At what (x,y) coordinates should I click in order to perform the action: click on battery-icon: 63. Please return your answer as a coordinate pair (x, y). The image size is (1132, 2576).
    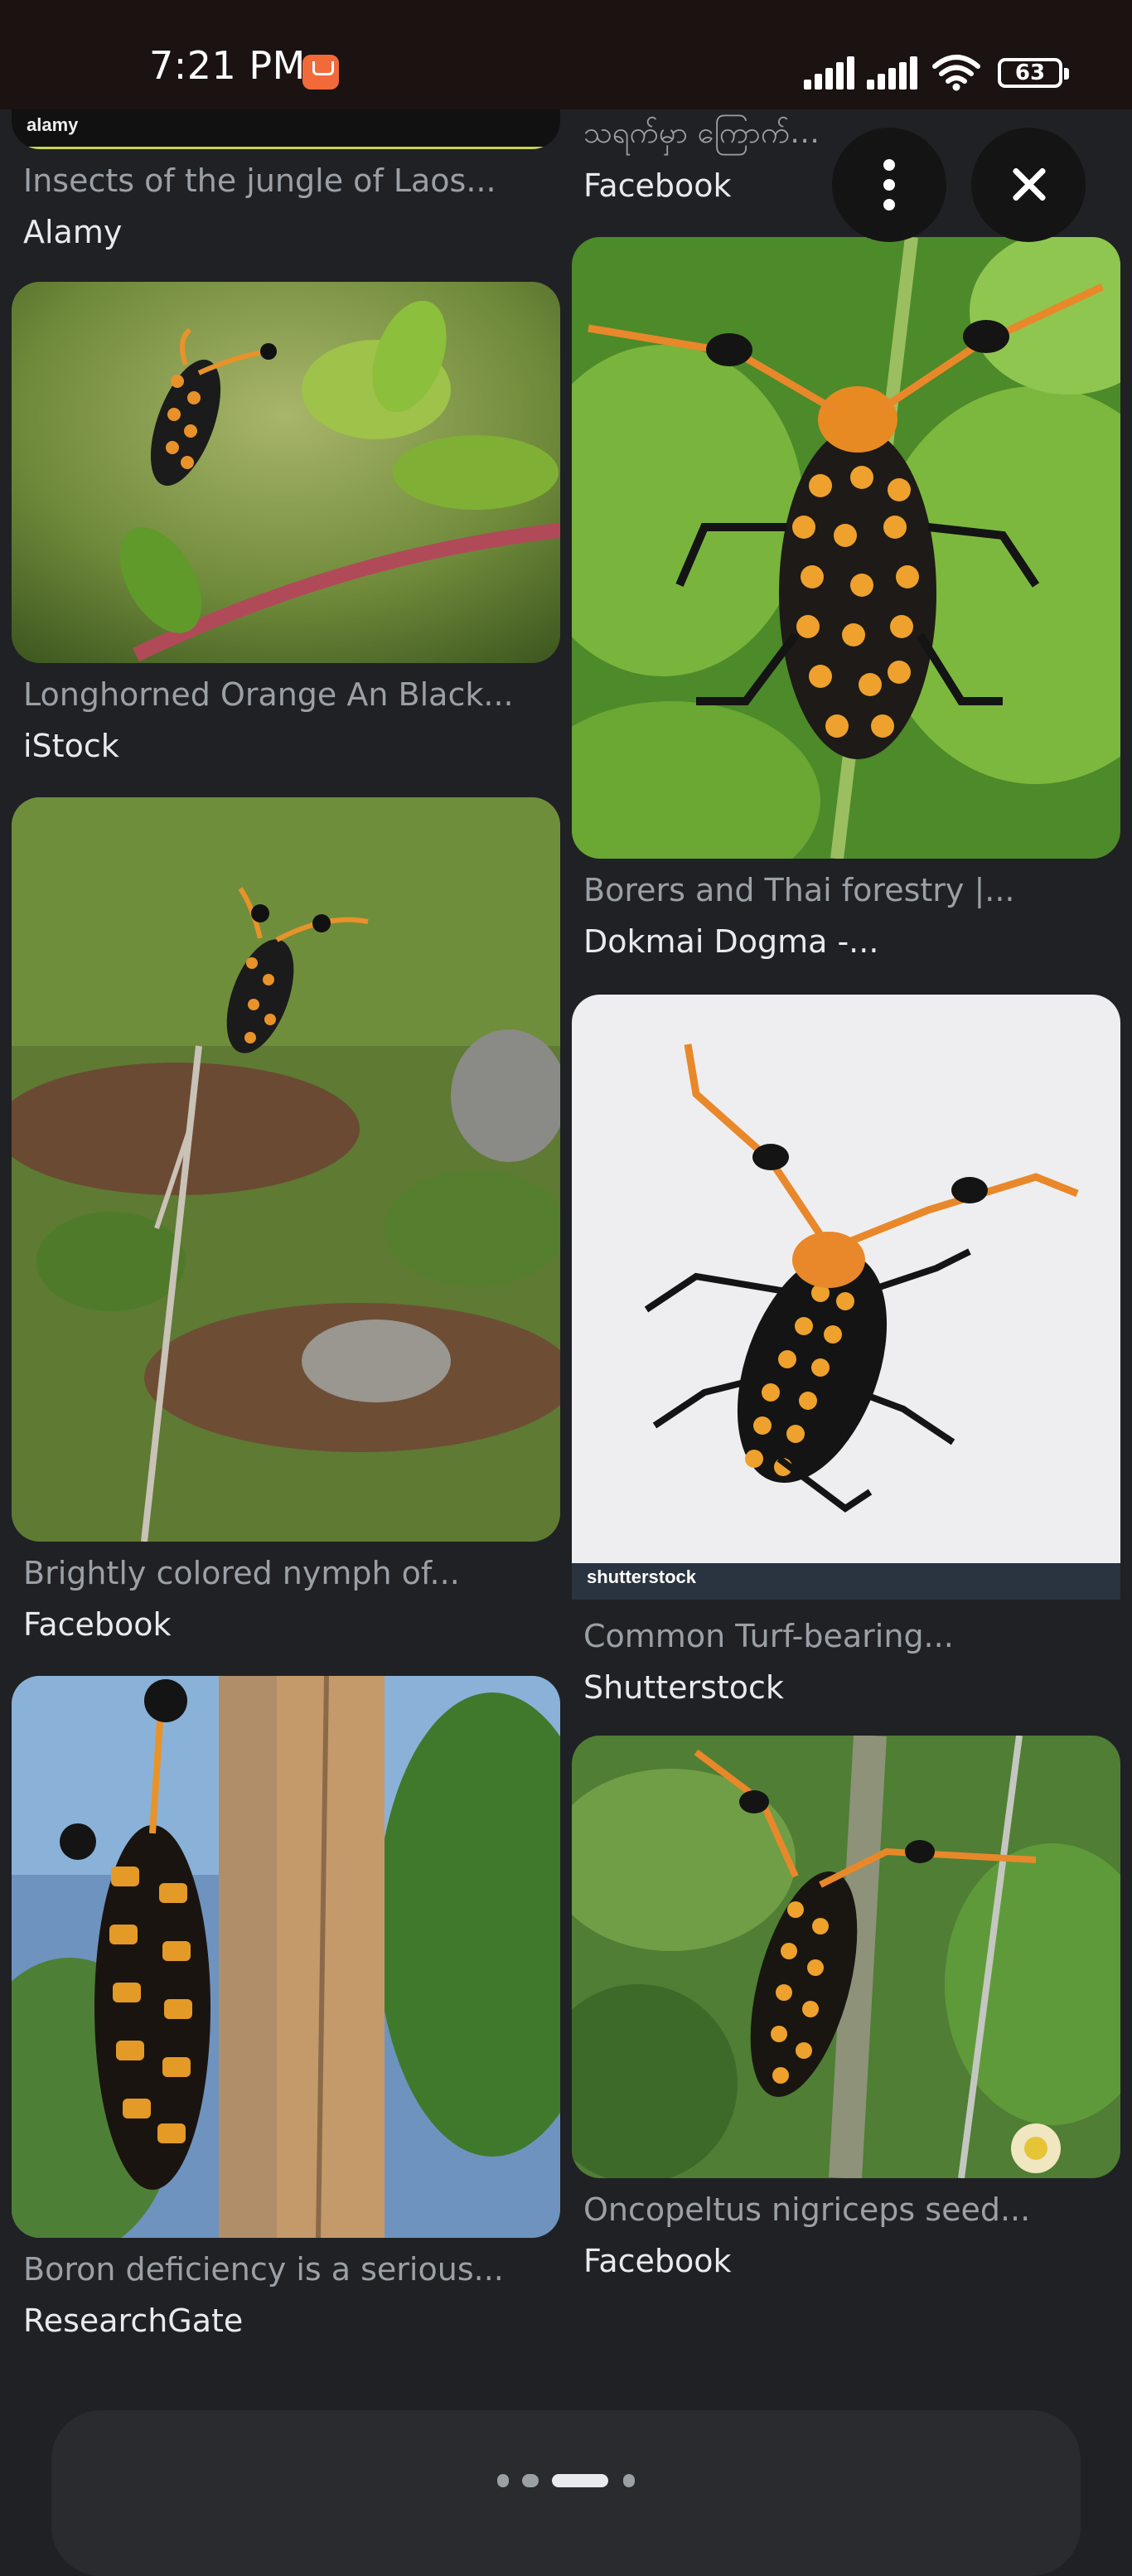
    Looking at the image, I should click on (1033, 73).